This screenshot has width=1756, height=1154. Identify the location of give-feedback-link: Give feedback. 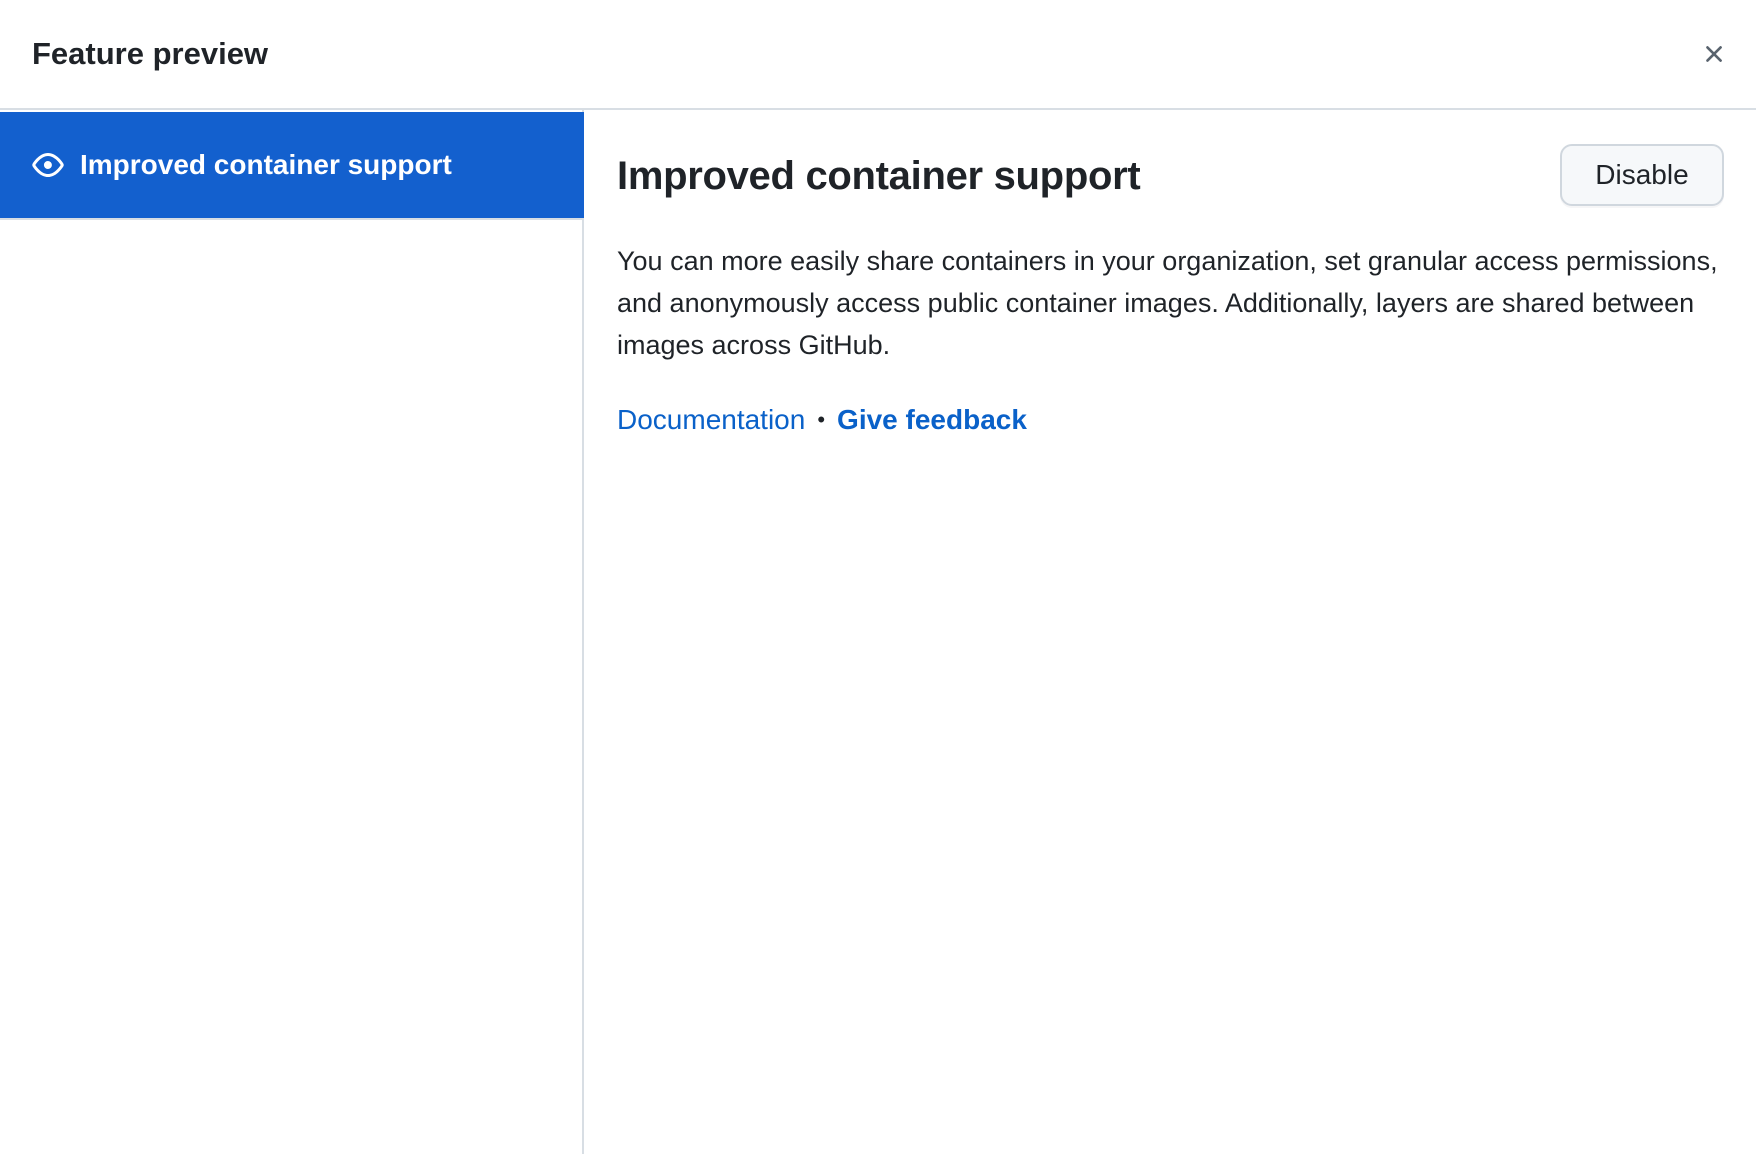
(932, 420).